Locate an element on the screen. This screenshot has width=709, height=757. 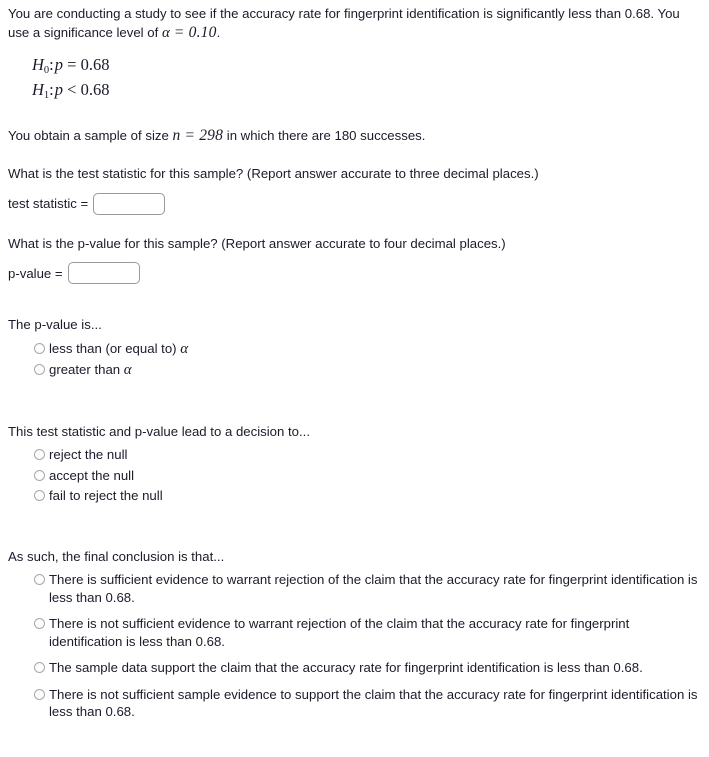
intro-equals: = is located at coordinates (179, 32).